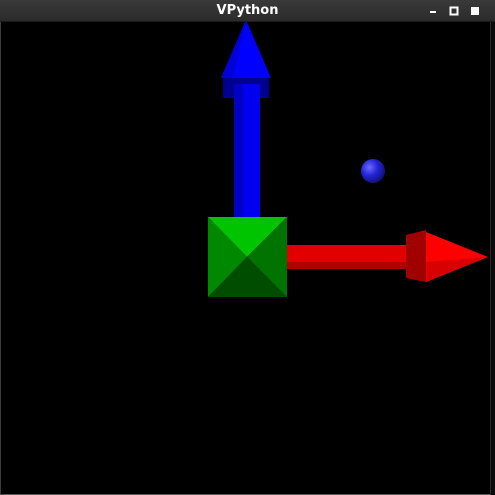 This screenshot has width=495, height=495. Describe the element at coordinates (387, 256) in the screenshot. I see `red-arrow` at that location.